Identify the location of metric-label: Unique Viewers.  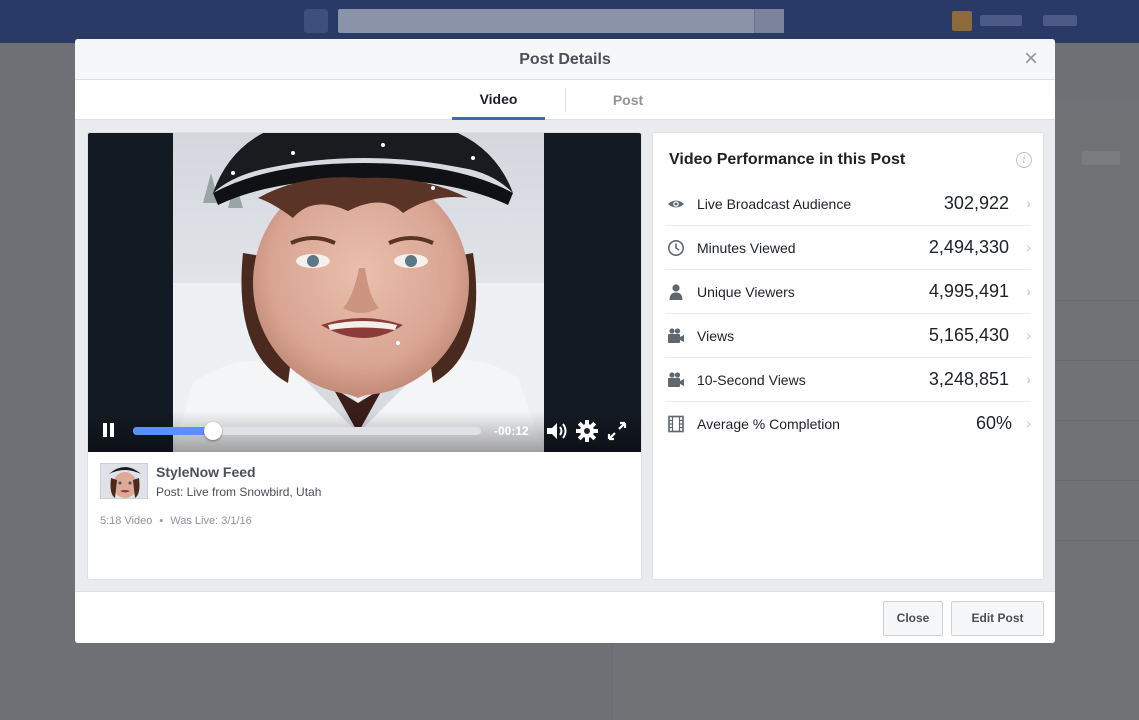
(746, 292).